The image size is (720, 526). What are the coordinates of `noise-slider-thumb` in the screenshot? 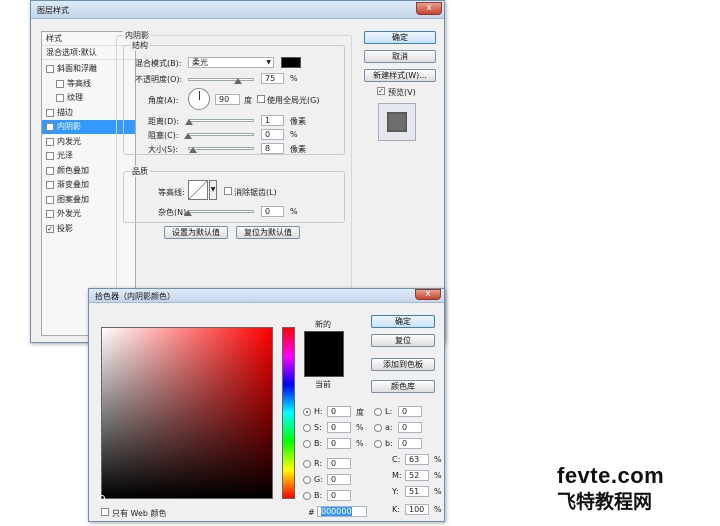 It's located at (188, 213).